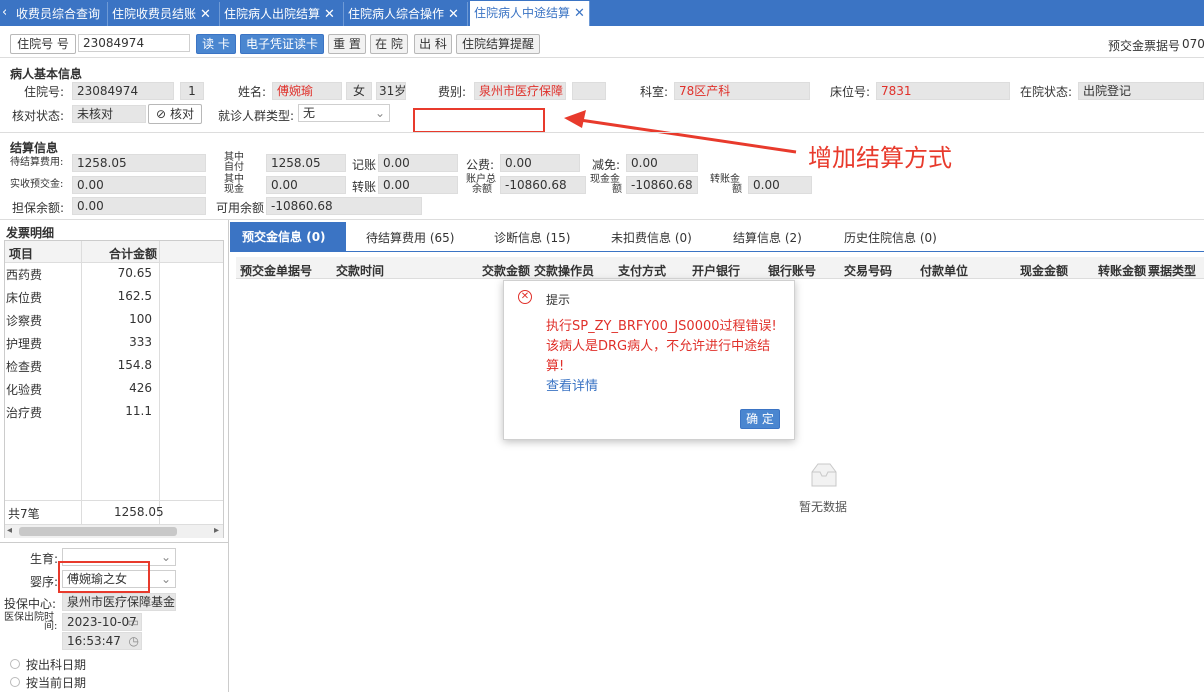  What do you see at coordinates (498, 44) in the screenshot?
I see `settlement-reminder-button: 住院结算提醒` at bounding box center [498, 44].